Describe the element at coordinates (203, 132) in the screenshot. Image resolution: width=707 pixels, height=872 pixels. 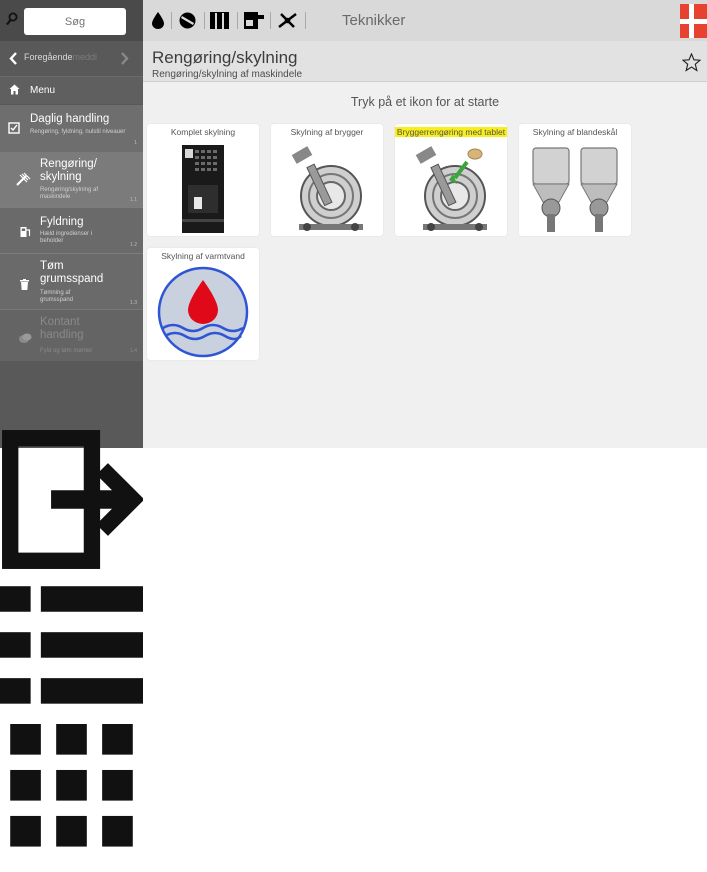
I see `card-label: Komplet skylning` at that location.